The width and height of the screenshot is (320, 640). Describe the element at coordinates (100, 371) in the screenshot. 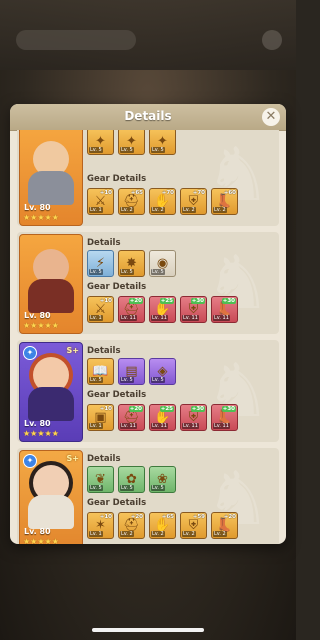

I see `skill-item: 📖 Lv. 5` at that location.